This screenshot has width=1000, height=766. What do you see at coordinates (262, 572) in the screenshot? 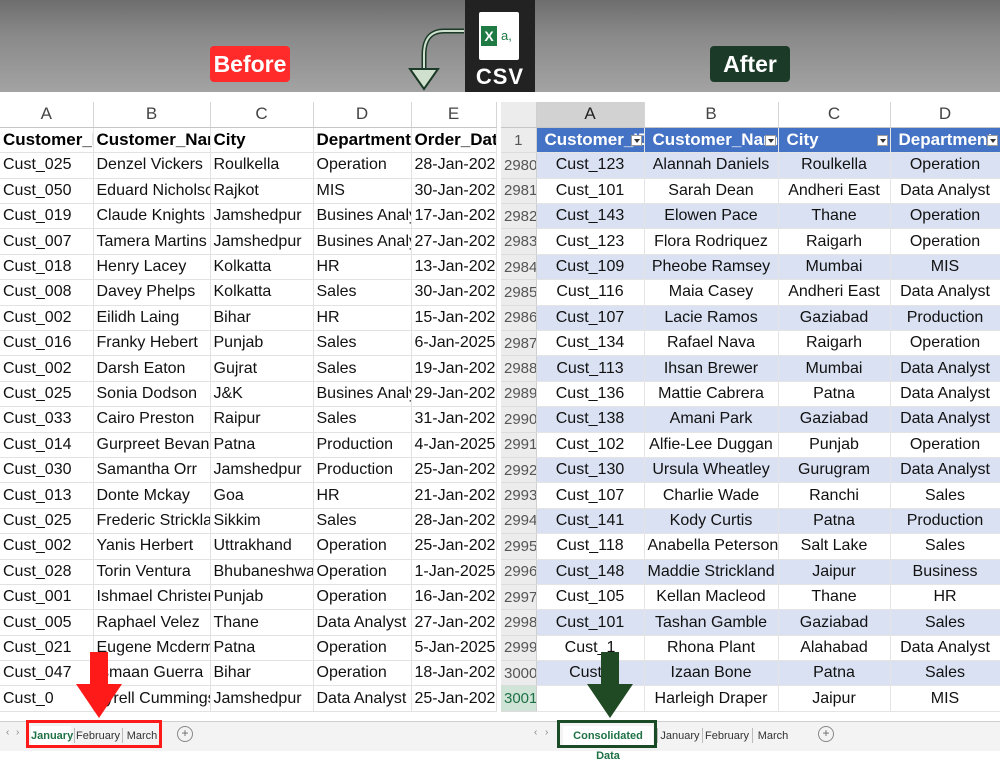
I see `table-cell: Bhubaneshwar` at bounding box center [262, 572].